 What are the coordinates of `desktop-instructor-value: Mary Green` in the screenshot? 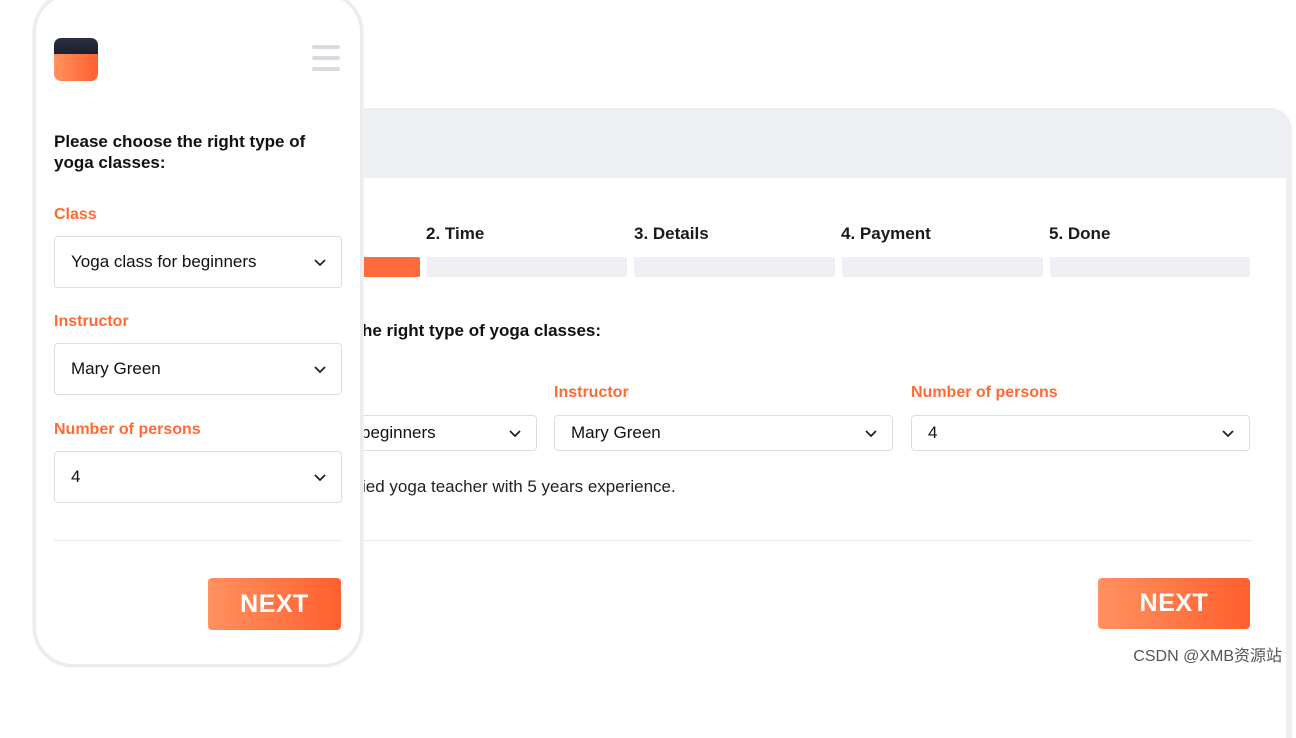 It's located at (616, 432).